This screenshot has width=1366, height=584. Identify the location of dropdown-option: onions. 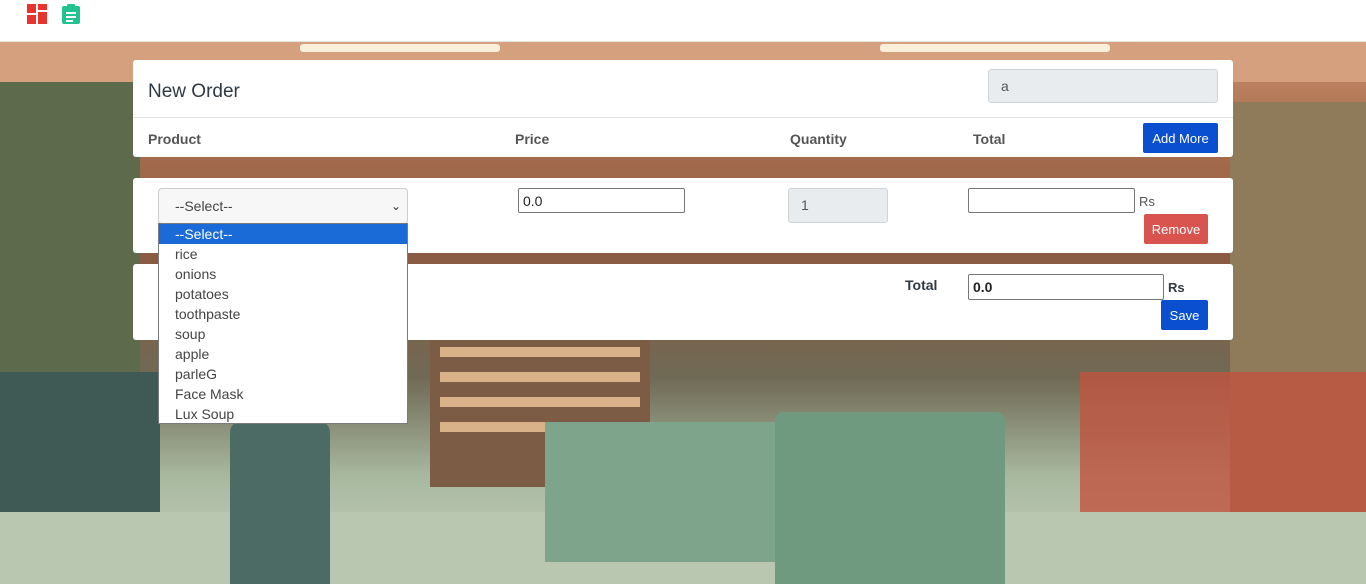
(283, 274).